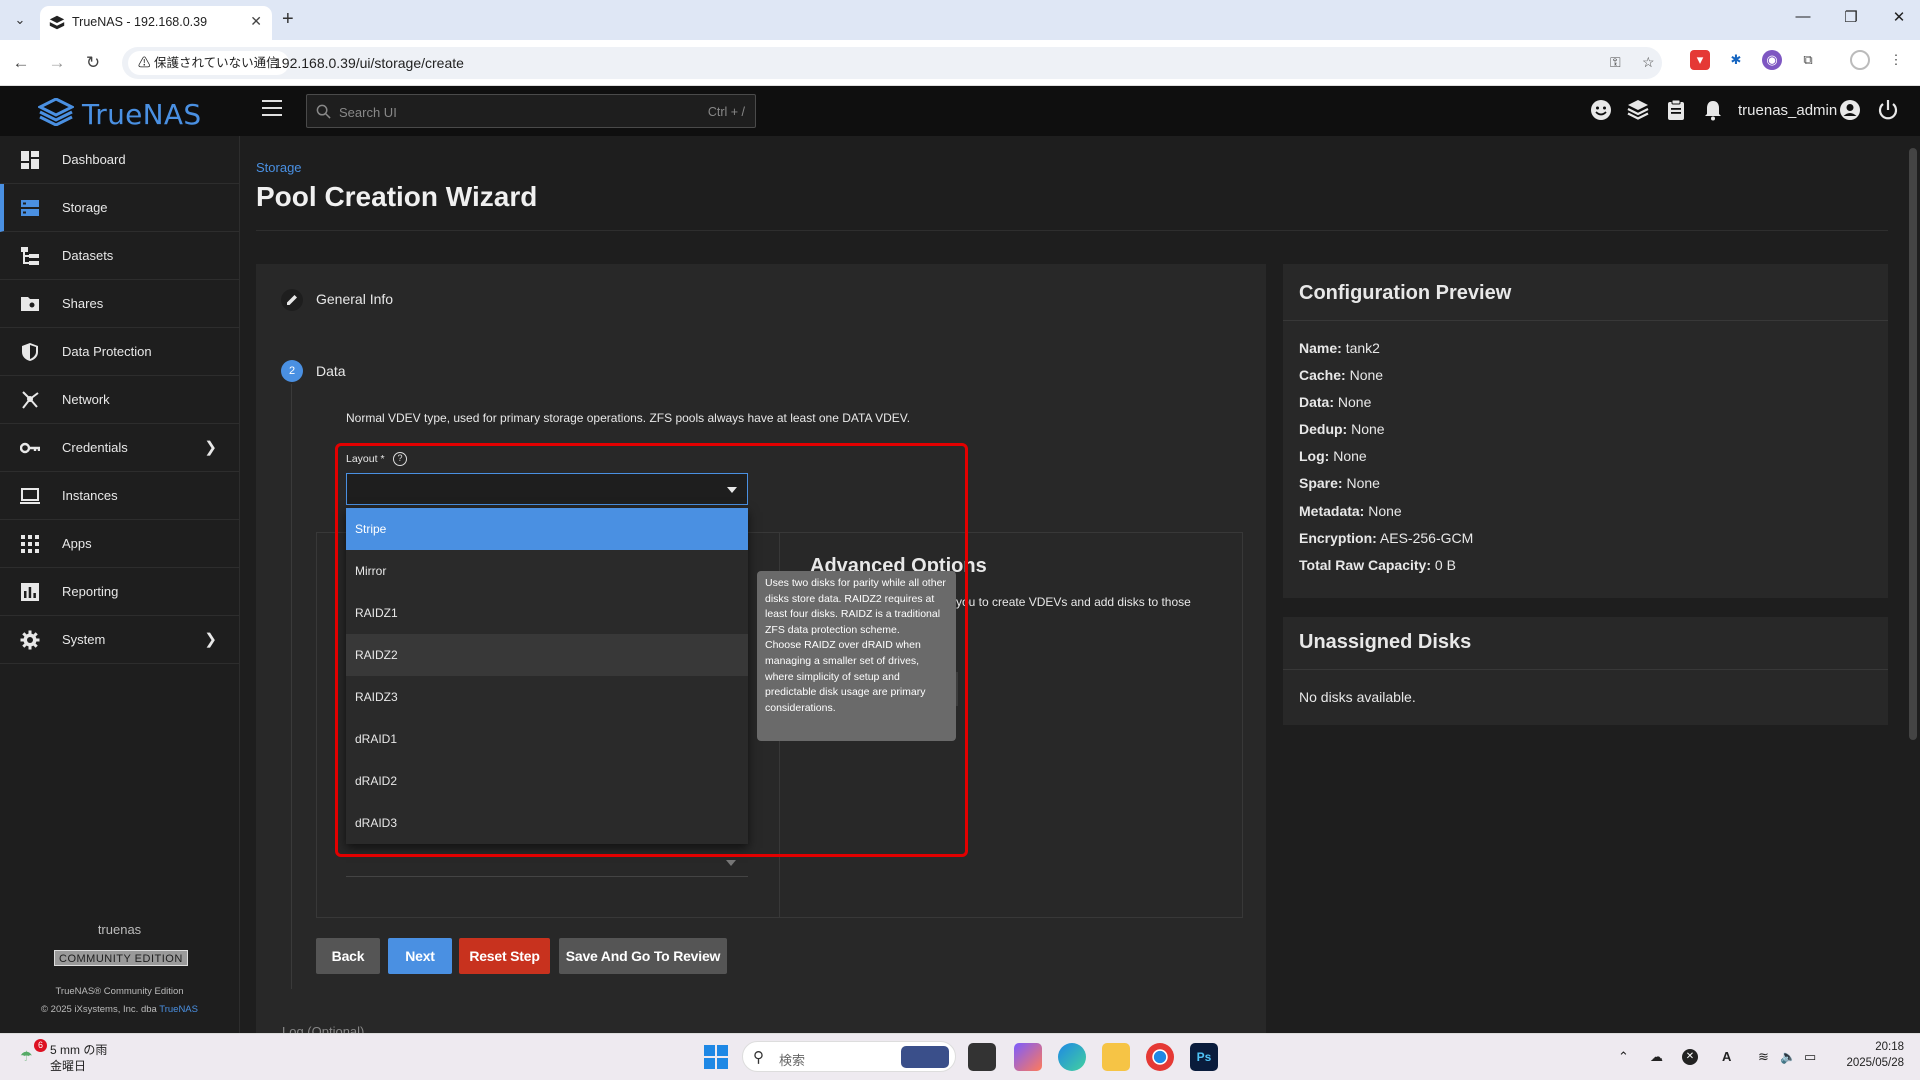 This screenshot has height=1080, width=1920. What do you see at coordinates (982, 1057) in the screenshot?
I see `task-view-icon` at bounding box center [982, 1057].